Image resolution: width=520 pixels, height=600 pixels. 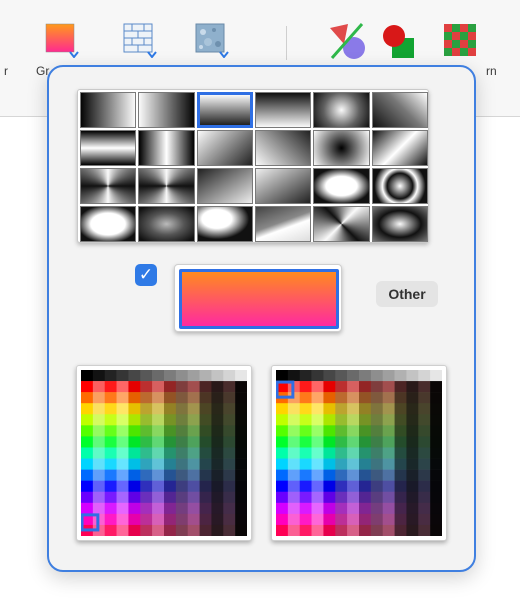 I want to click on other-button: Other, so click(x=407, y=294).